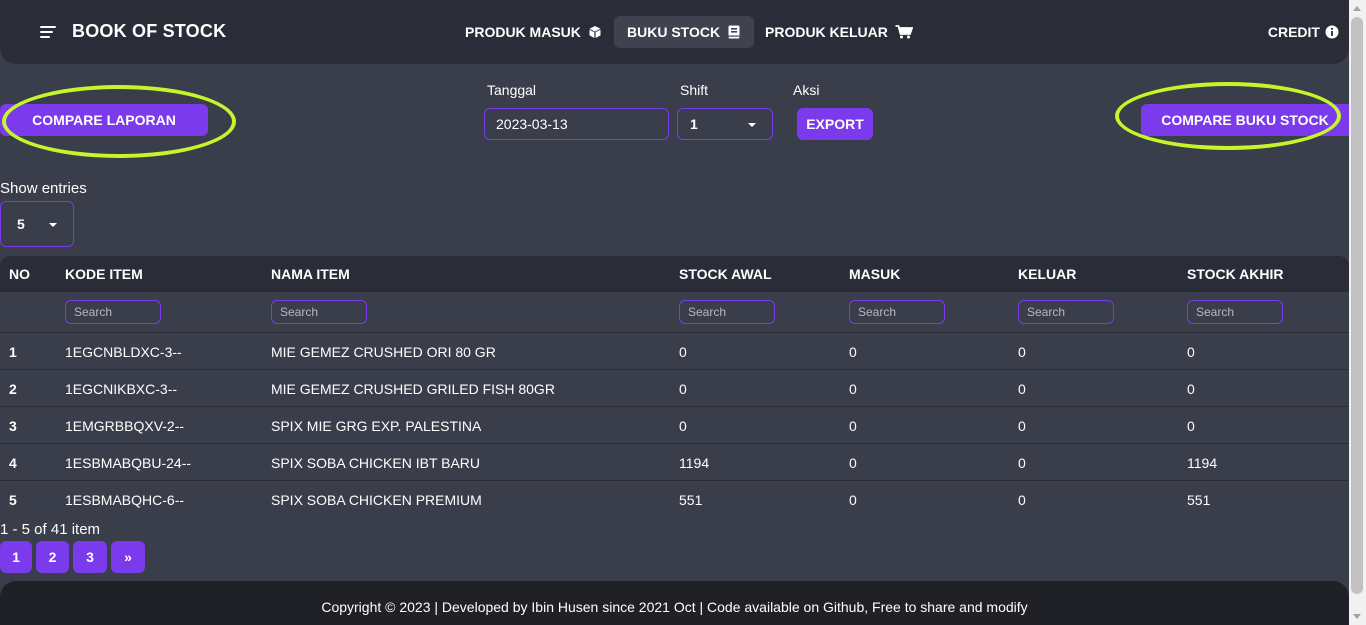 This screenshot has height=625, width=1366. Describe the element at coordinates (727, 312) in the screenshot. I see `search-input-stock-awal: Search` at that location.